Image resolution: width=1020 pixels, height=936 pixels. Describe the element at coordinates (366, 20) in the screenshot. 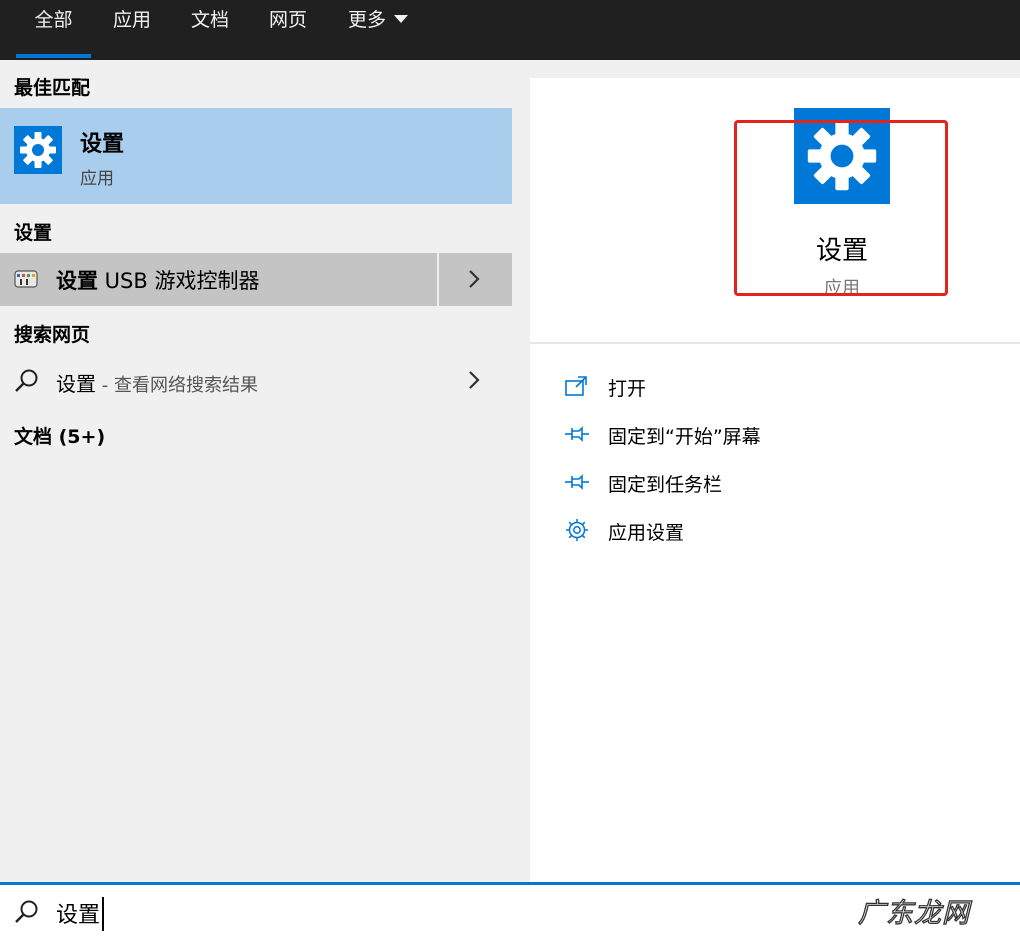

I see `tab-more-label: 更多` at that location.